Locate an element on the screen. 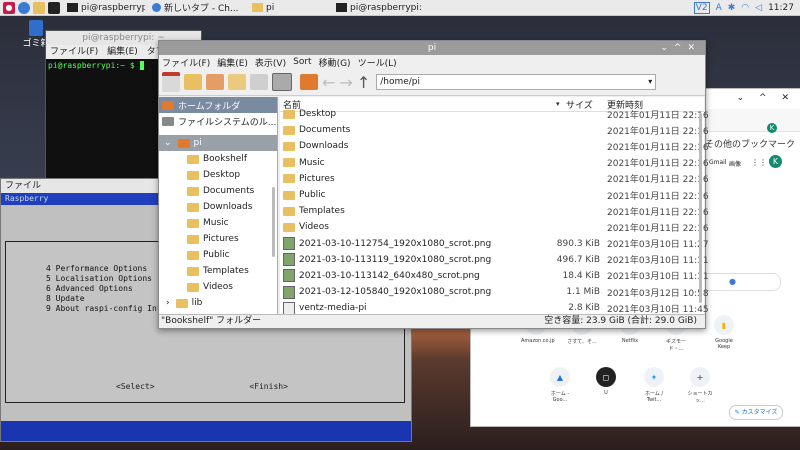 This screenshot has height=450, width=800. bluetooth-icon: ✱ is located at coordinates (732, 8).